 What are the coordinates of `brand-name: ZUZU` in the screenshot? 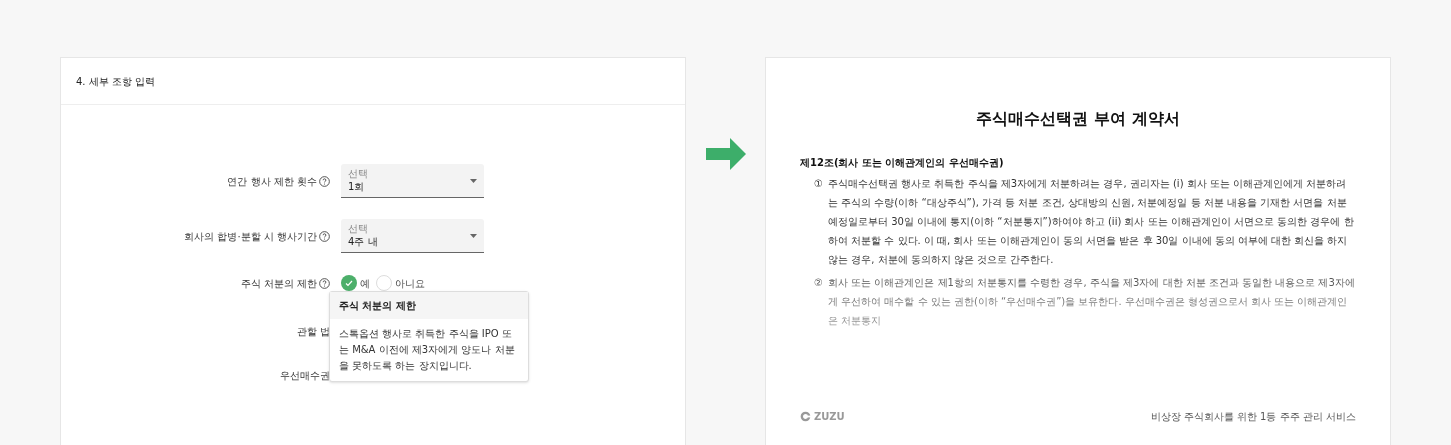 It's located at (829, 417).